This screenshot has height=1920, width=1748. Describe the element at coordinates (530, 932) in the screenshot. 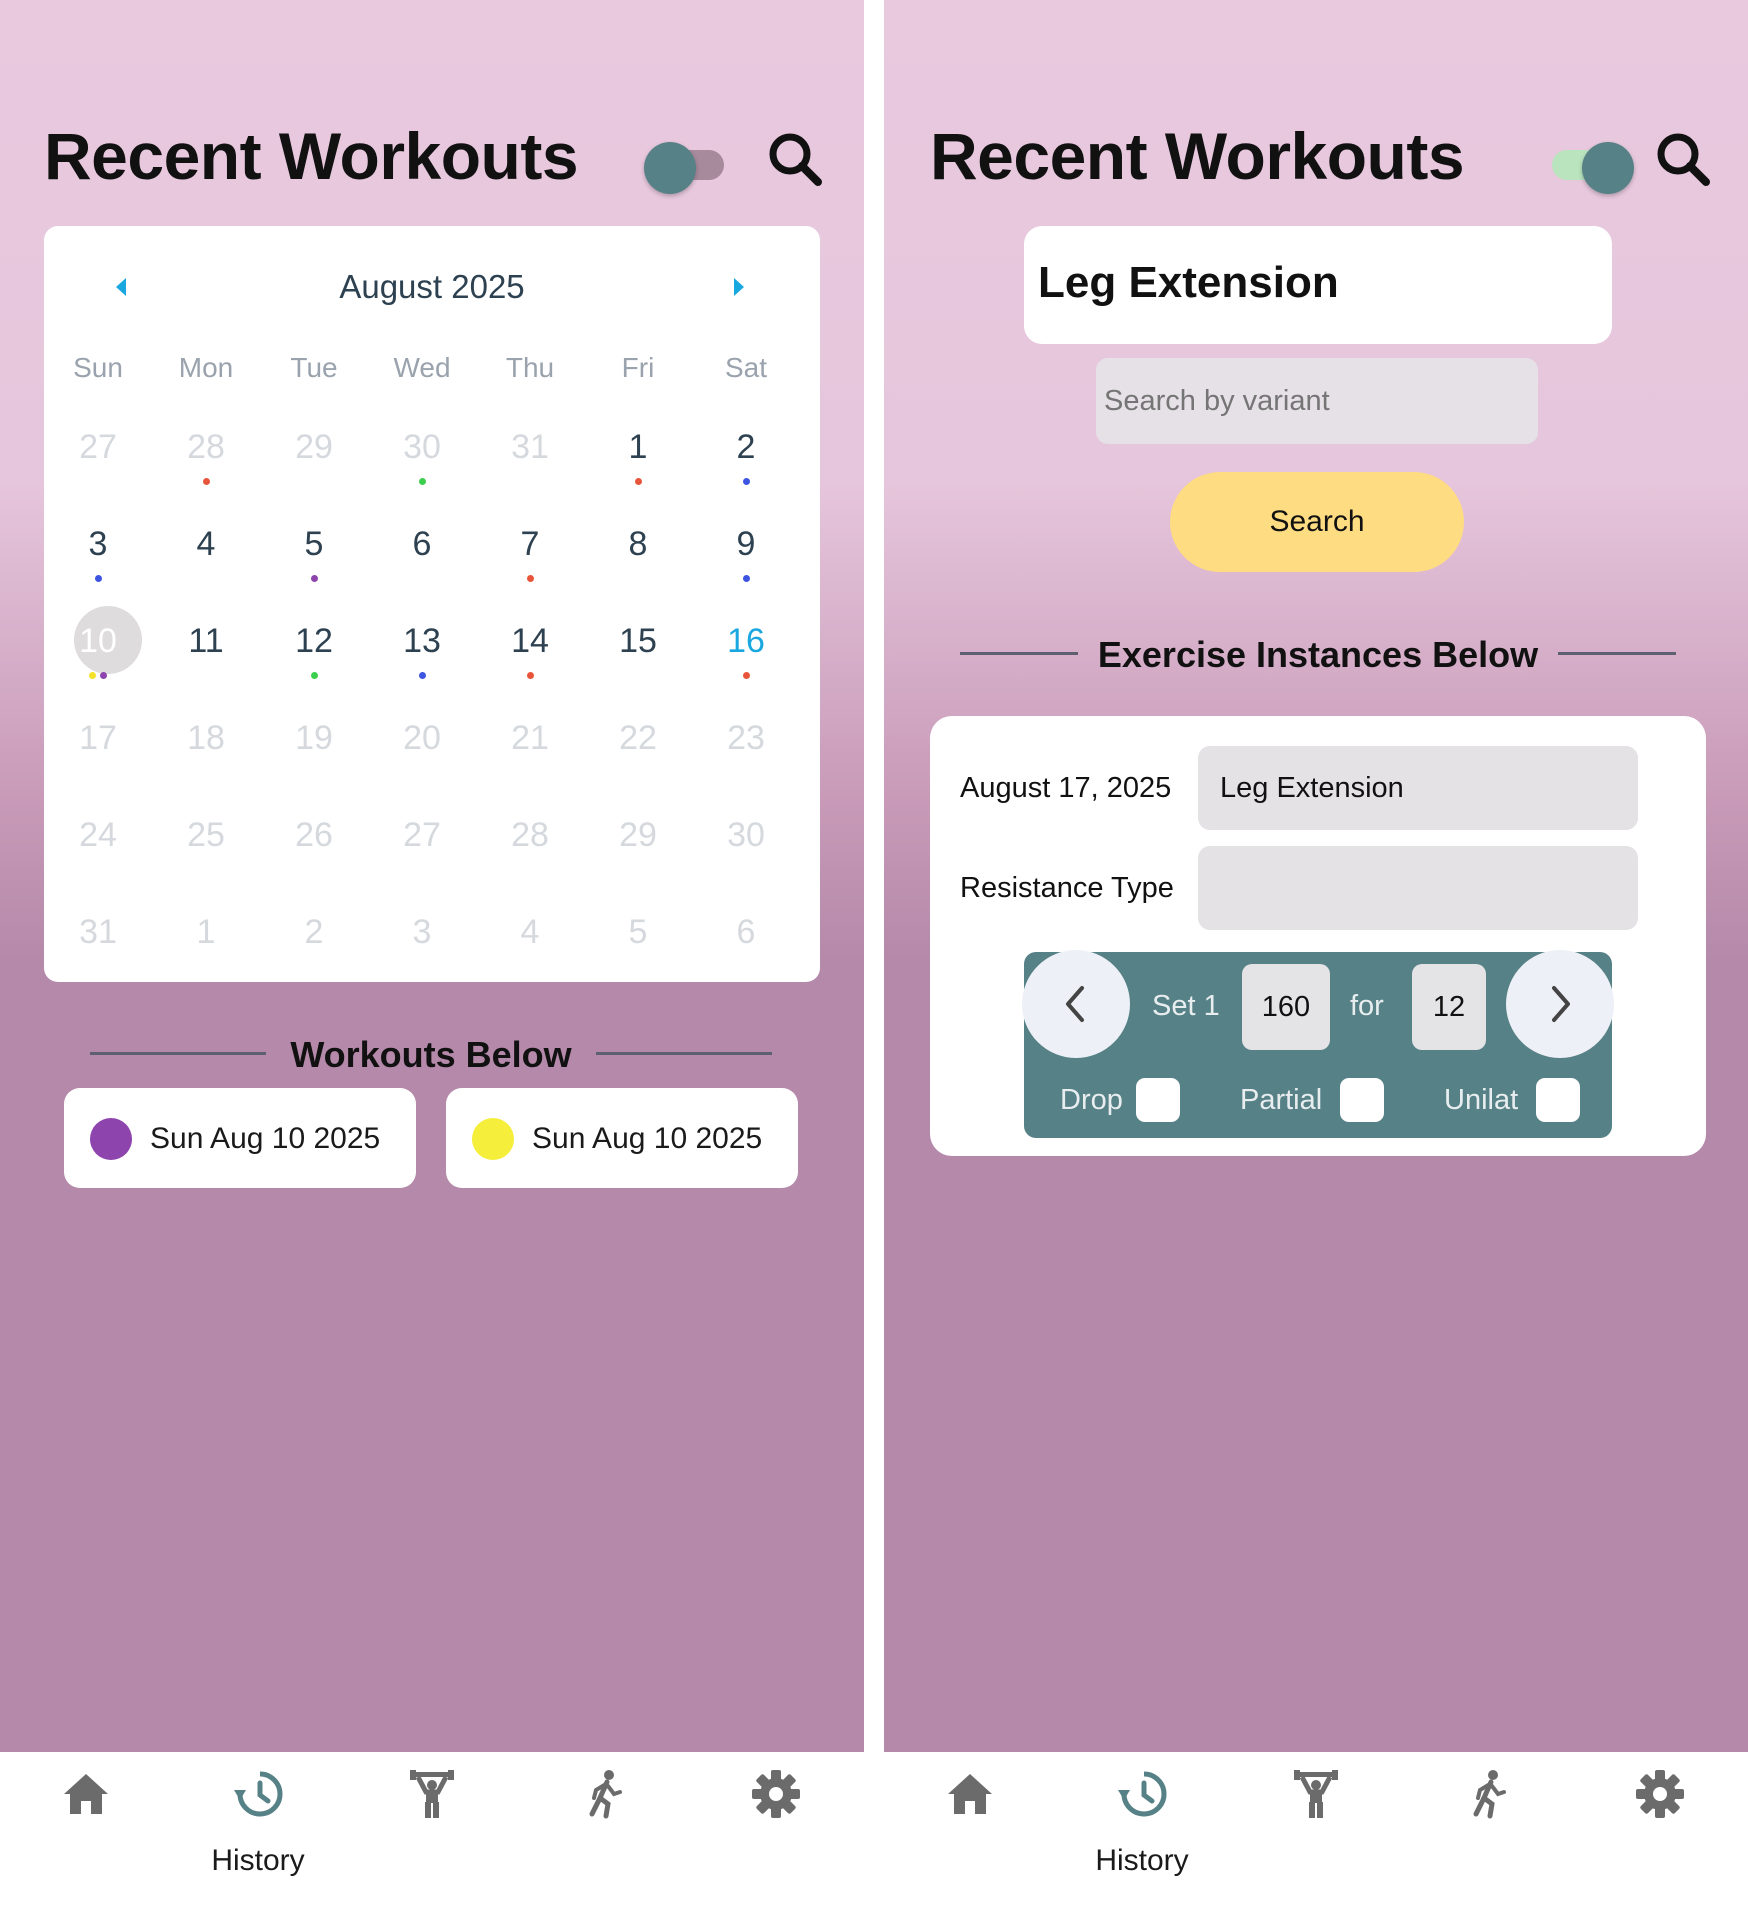

I see `calendar-day-number: 4` at that location.